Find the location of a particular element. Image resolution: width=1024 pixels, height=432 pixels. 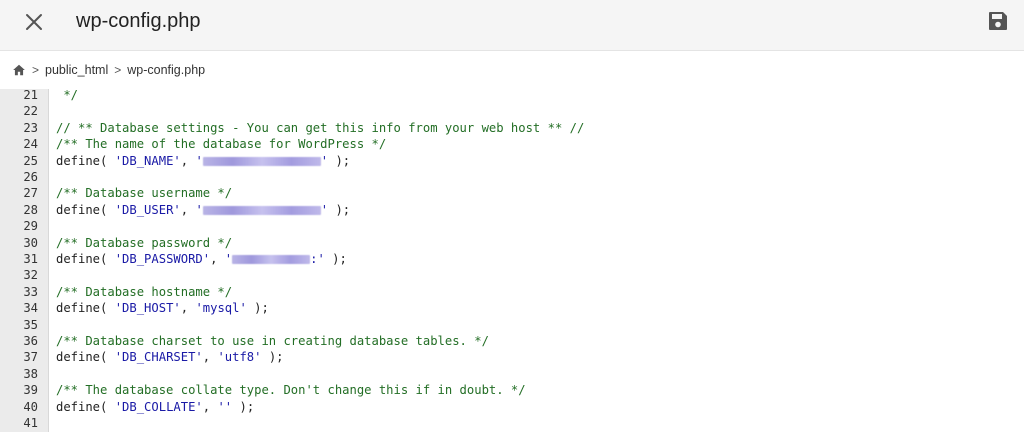

constant-value: 'utf8' is located at coordinates (239, 357).